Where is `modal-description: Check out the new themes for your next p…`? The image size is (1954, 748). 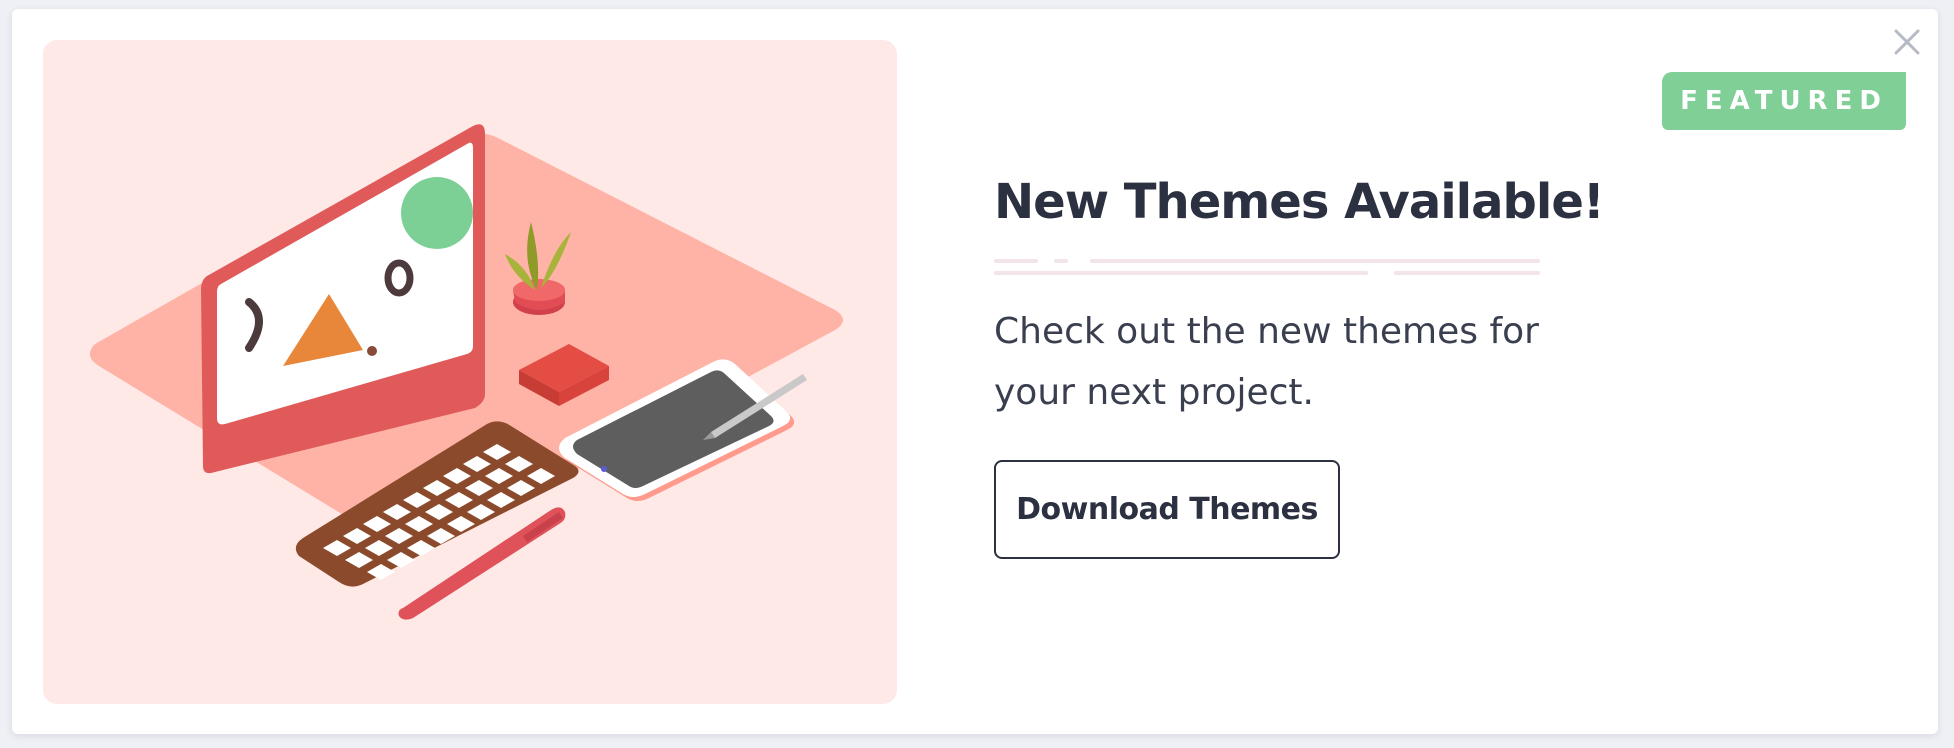 modal-description: Check out the new themes for your next p… is located at coordinates (1266, 362).